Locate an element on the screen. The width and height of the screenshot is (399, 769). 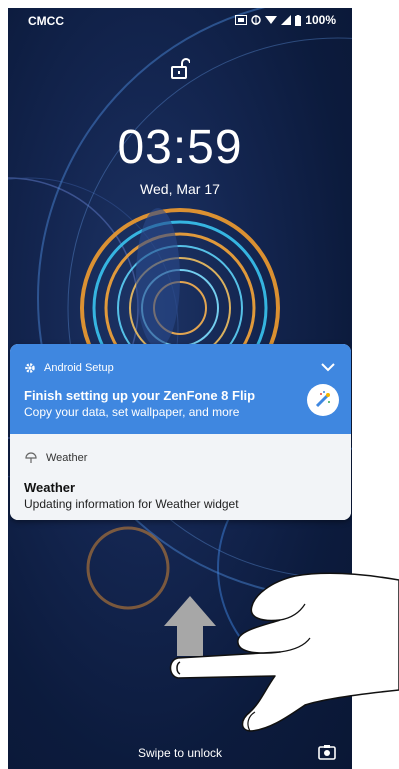
swipe-up-arrow-icon is located at coordinates (190, 626).